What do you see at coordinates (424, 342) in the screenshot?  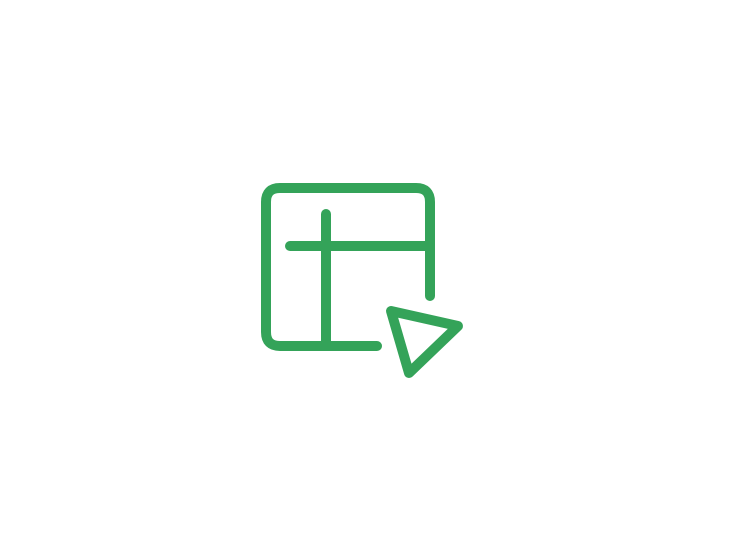 I see `cursor-arrow-icon` at bounding box center [424, 342].